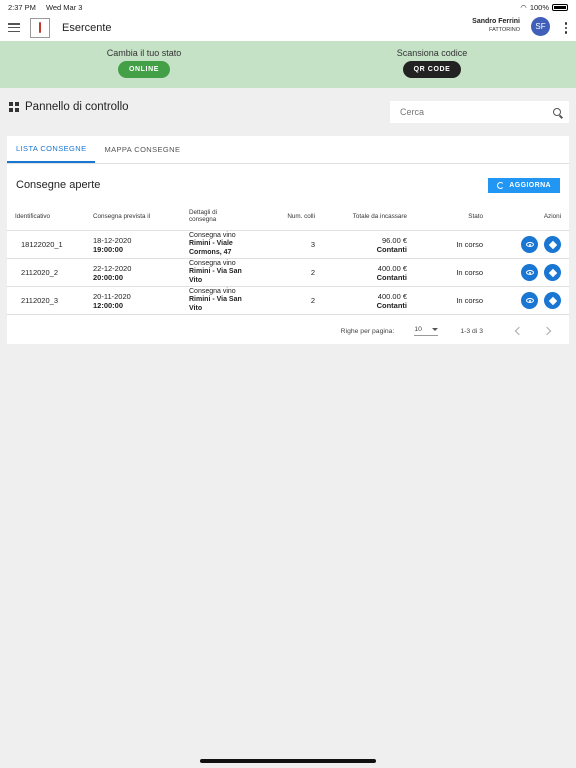 This screenshot has height=768, width=576. Describe the element at coordinates (557, 112) in the screenshot. I see `search-icon` at that location.